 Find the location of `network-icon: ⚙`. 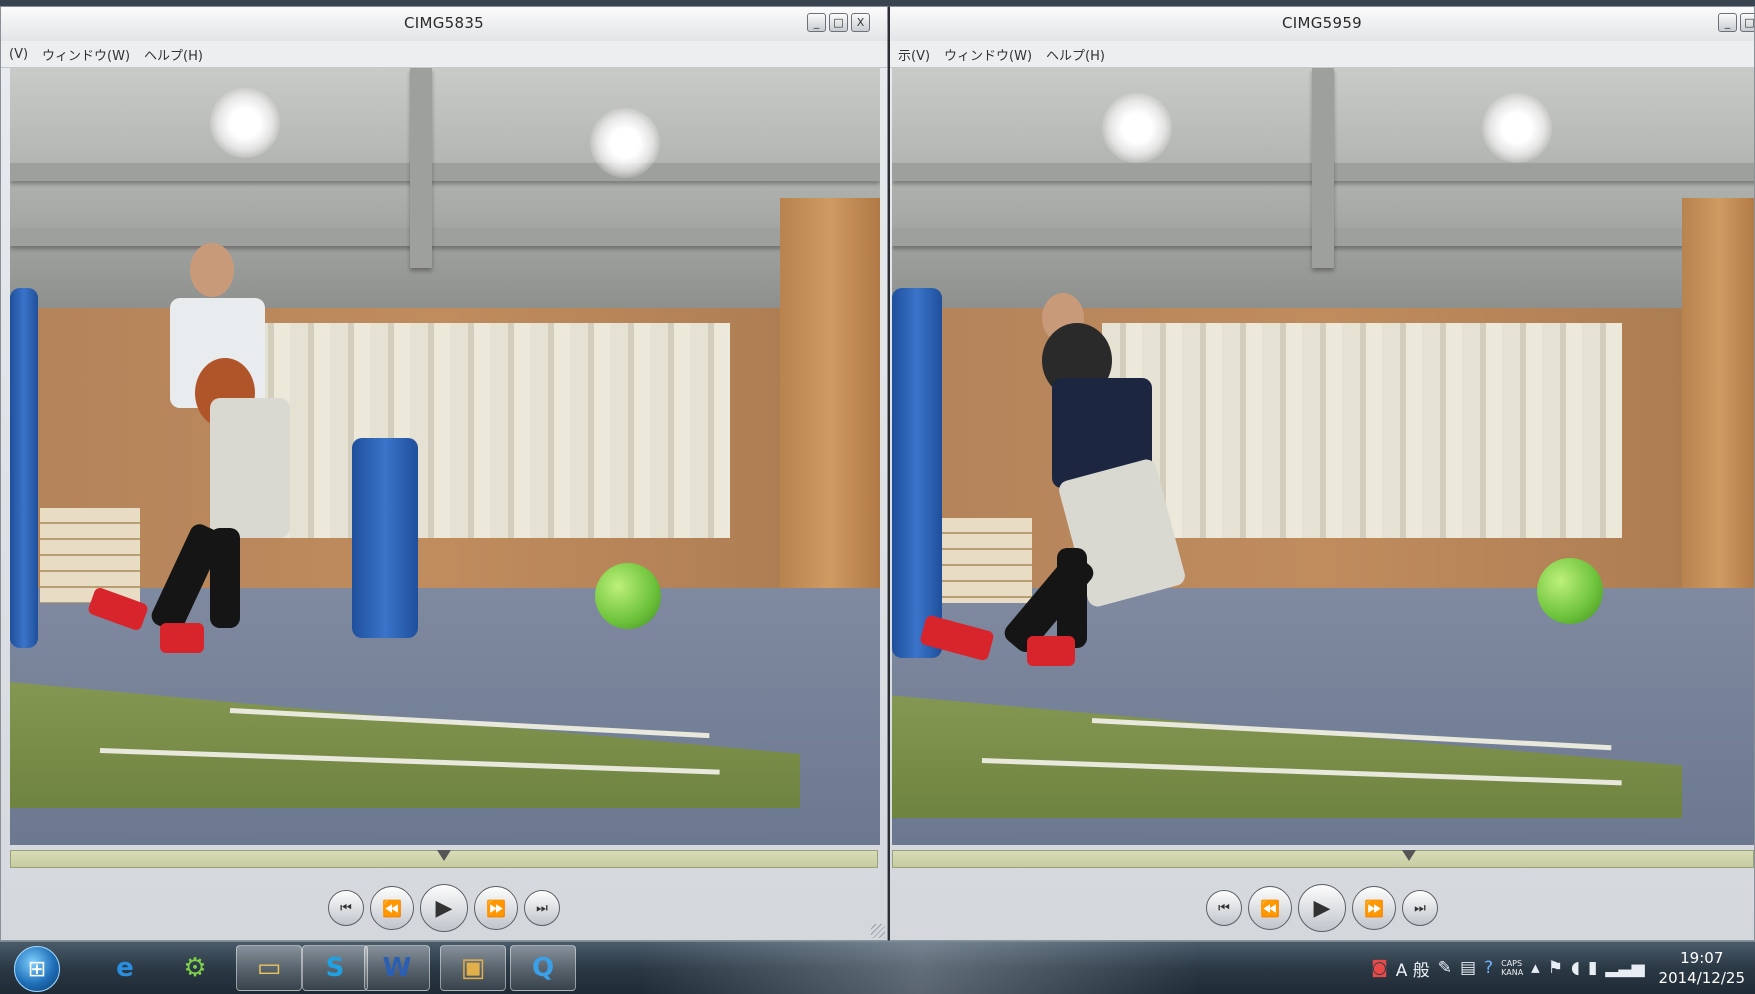

network-icon: ⚙ is located at coordinates (195, 968).